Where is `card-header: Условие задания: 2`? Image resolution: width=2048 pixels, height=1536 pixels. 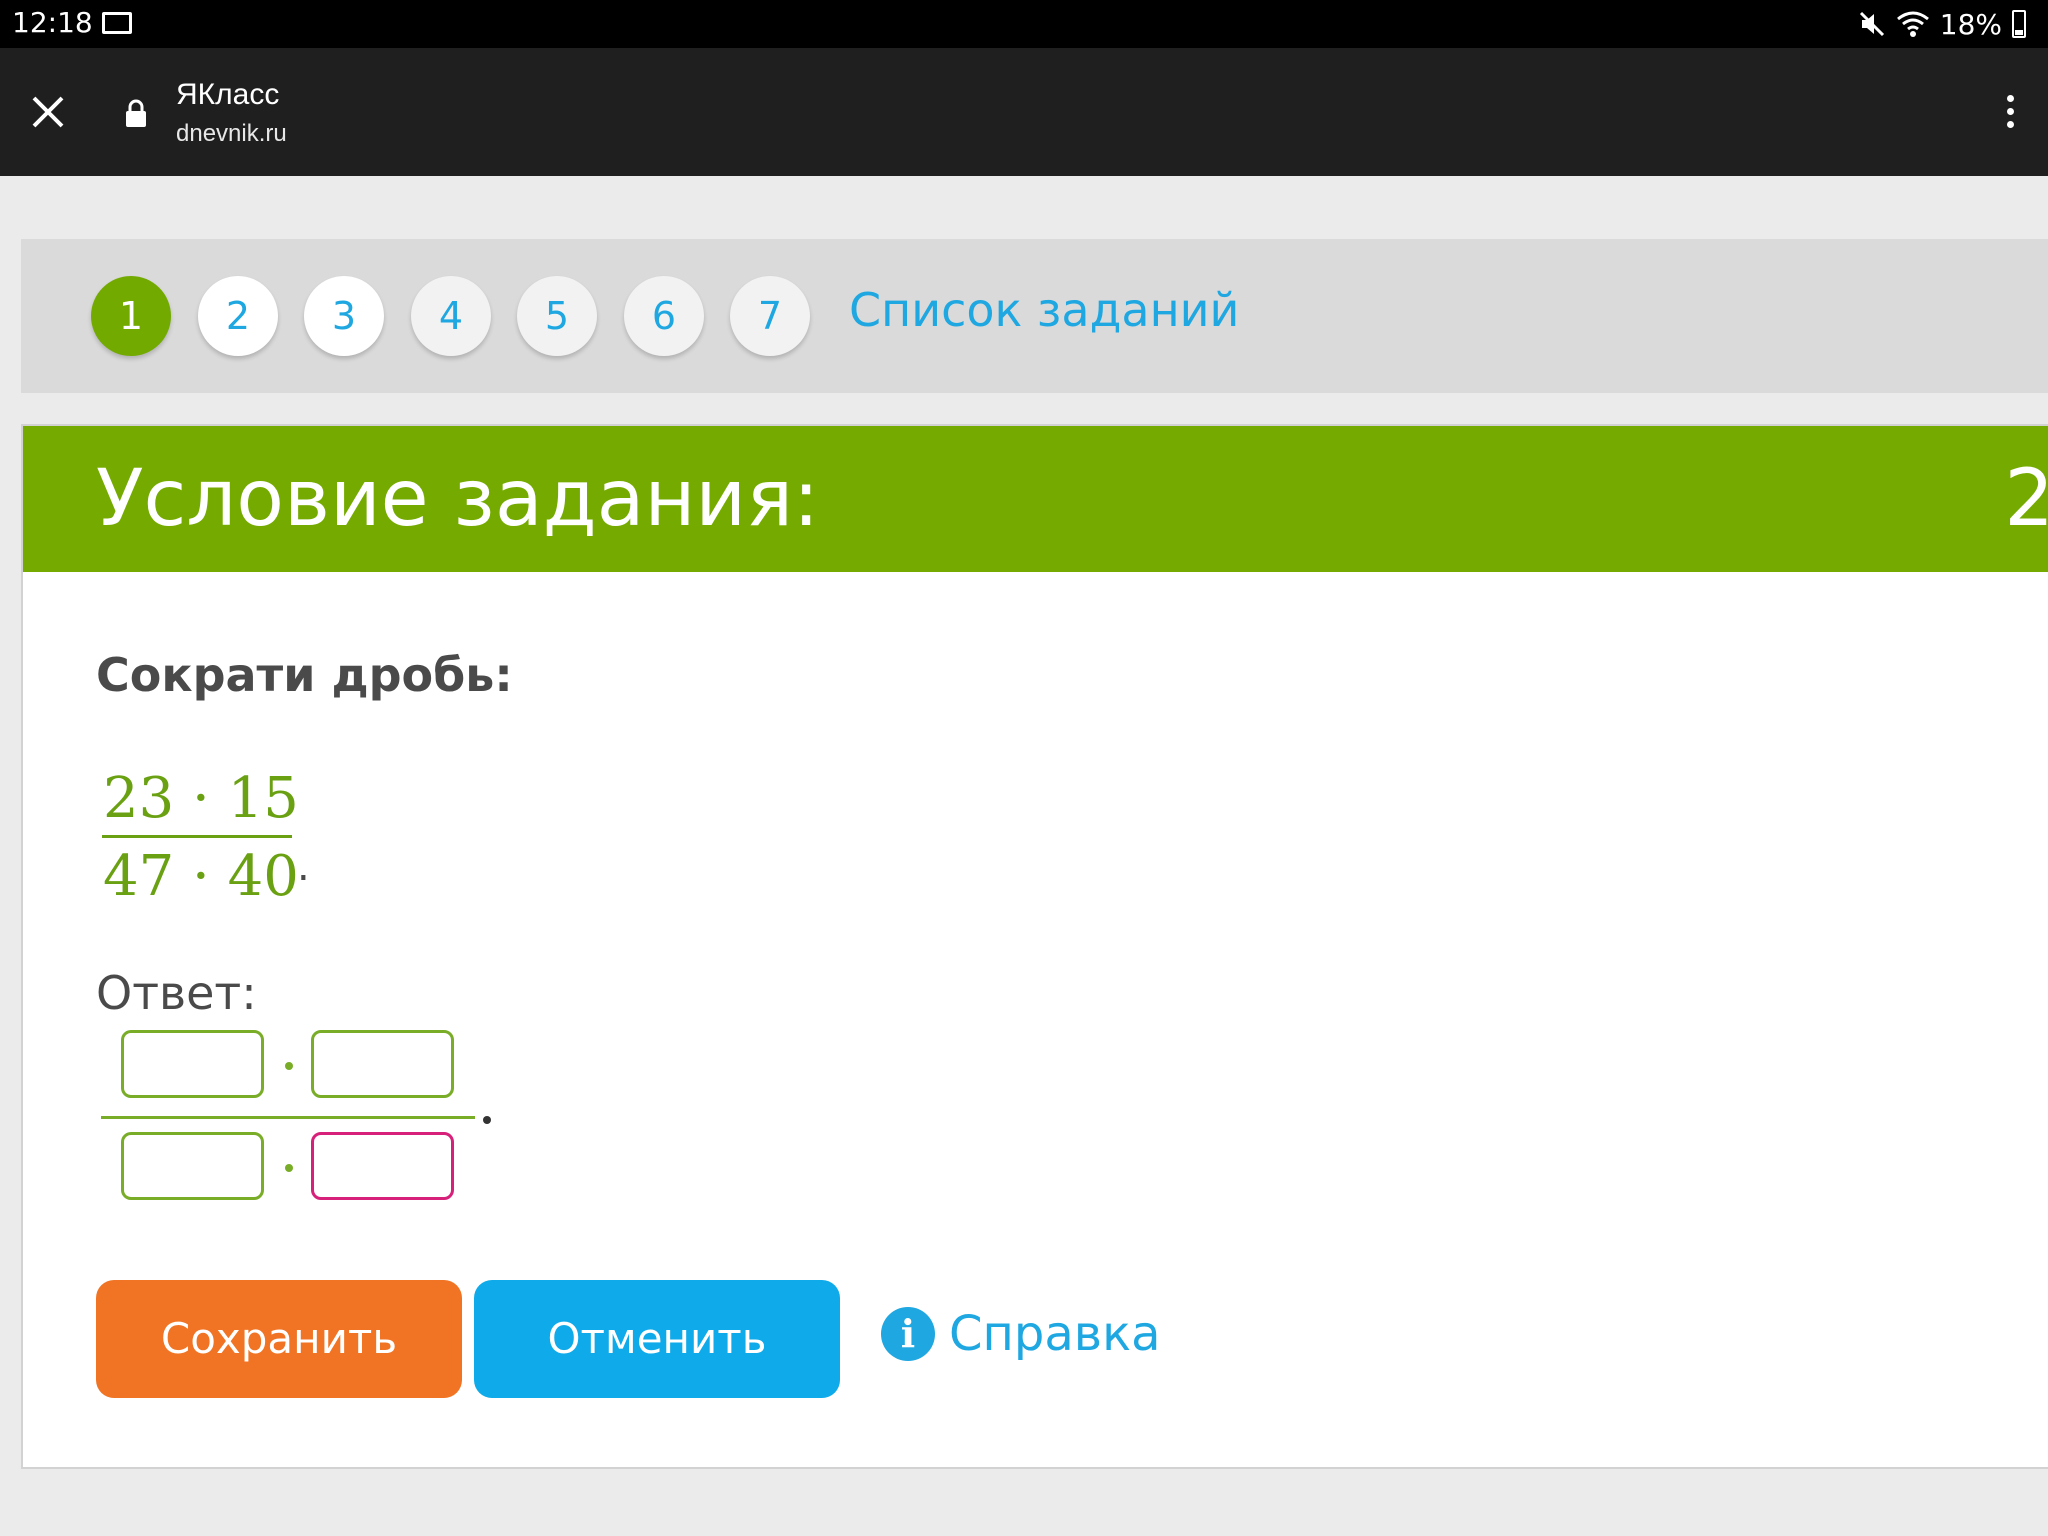 card-header: Условие задания: 2 is located at coordinates (1035, 499).